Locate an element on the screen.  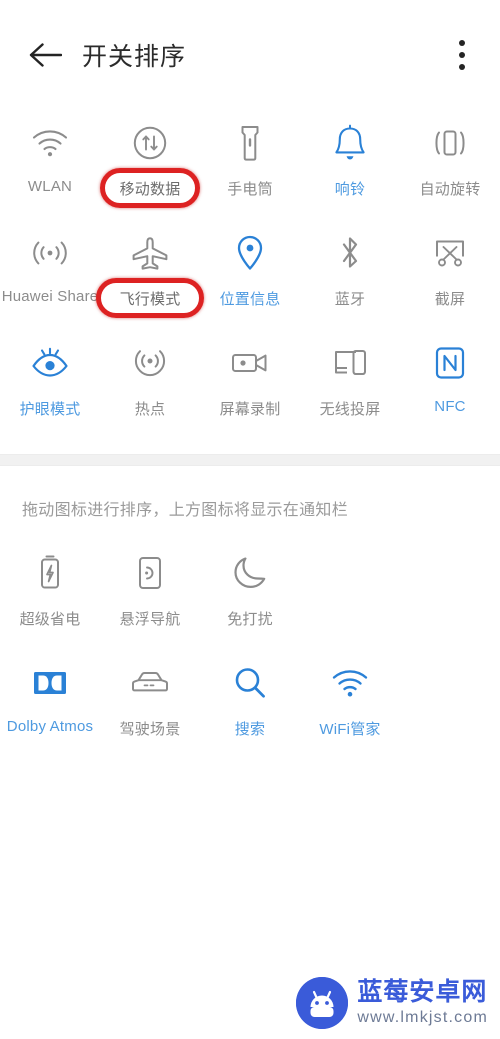
tile-huawei-share: Huawei Share is located at coordinates (50, 275).